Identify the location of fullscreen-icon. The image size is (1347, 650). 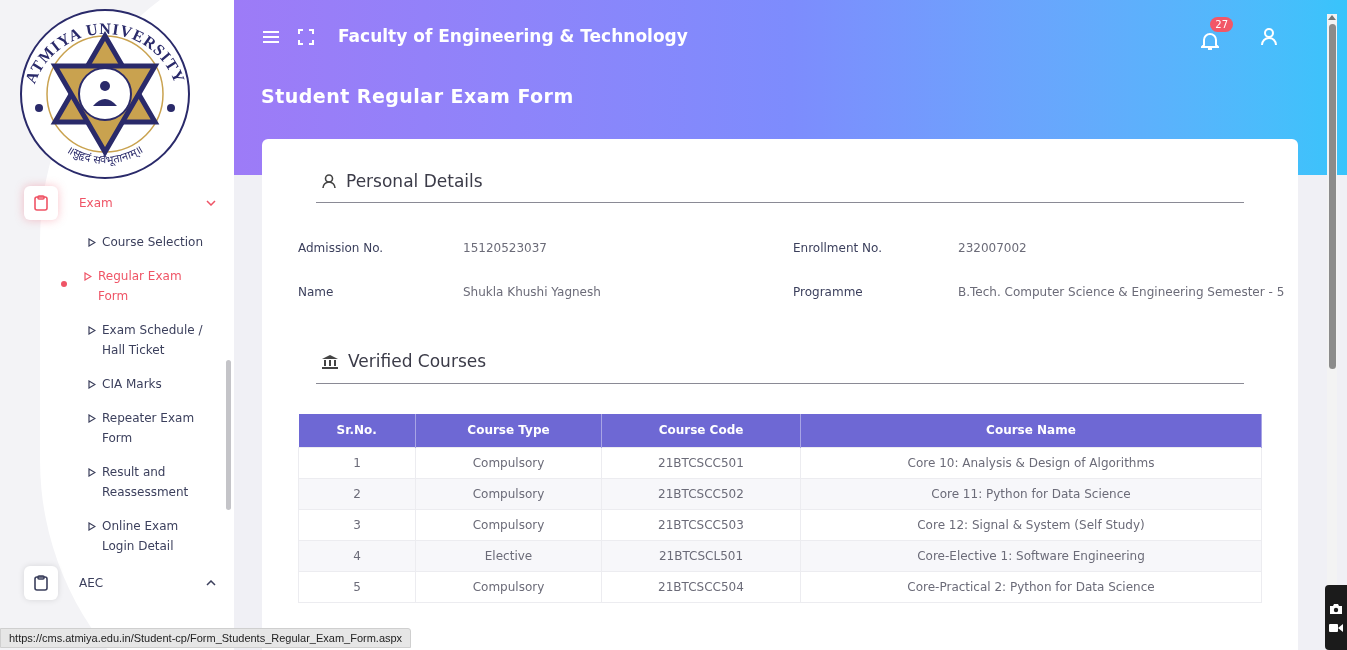
(306, 37).